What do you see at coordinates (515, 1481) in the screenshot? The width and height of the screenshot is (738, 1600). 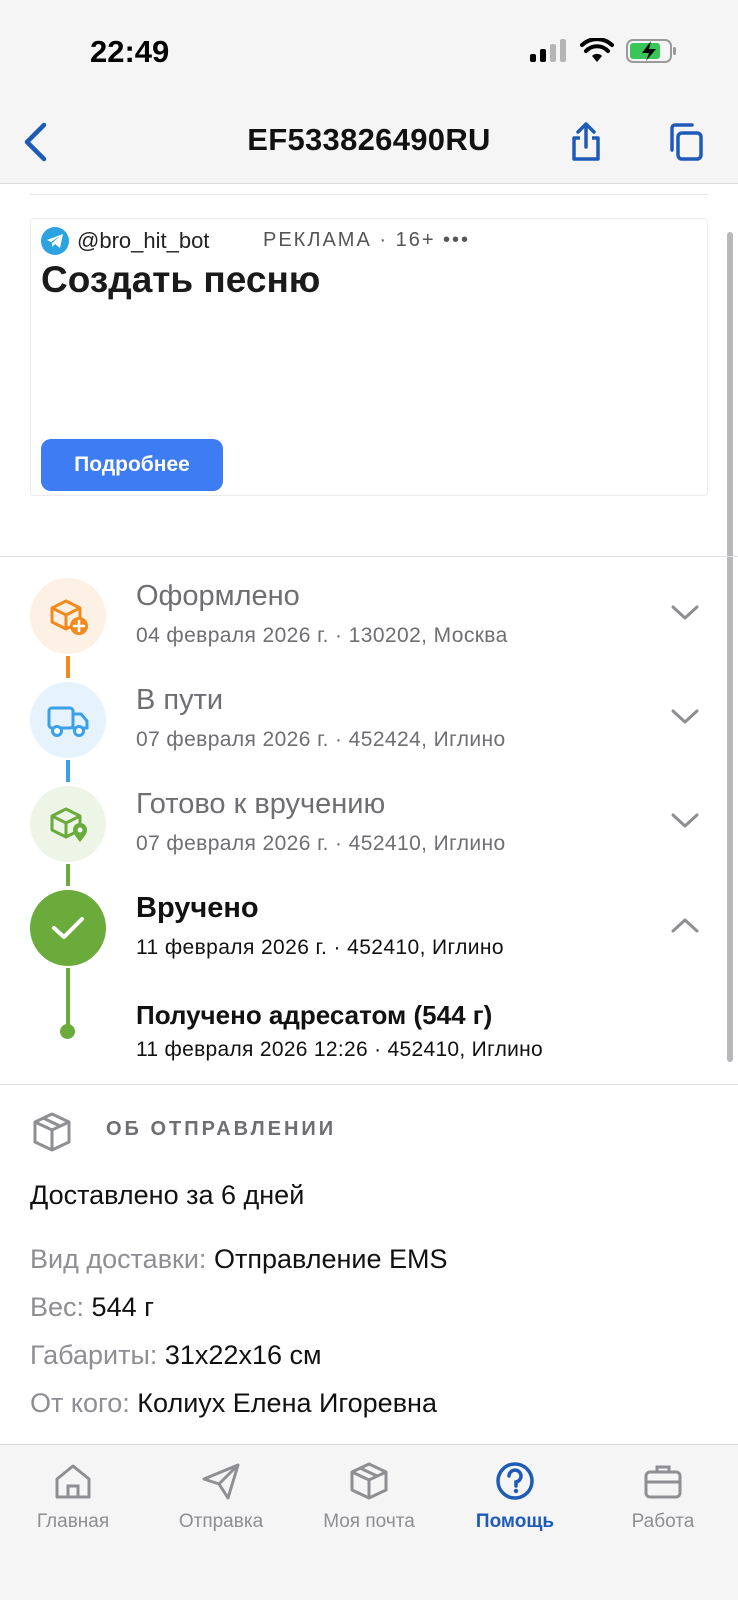 I see `help-icon` at bounding box center [515, 1481].